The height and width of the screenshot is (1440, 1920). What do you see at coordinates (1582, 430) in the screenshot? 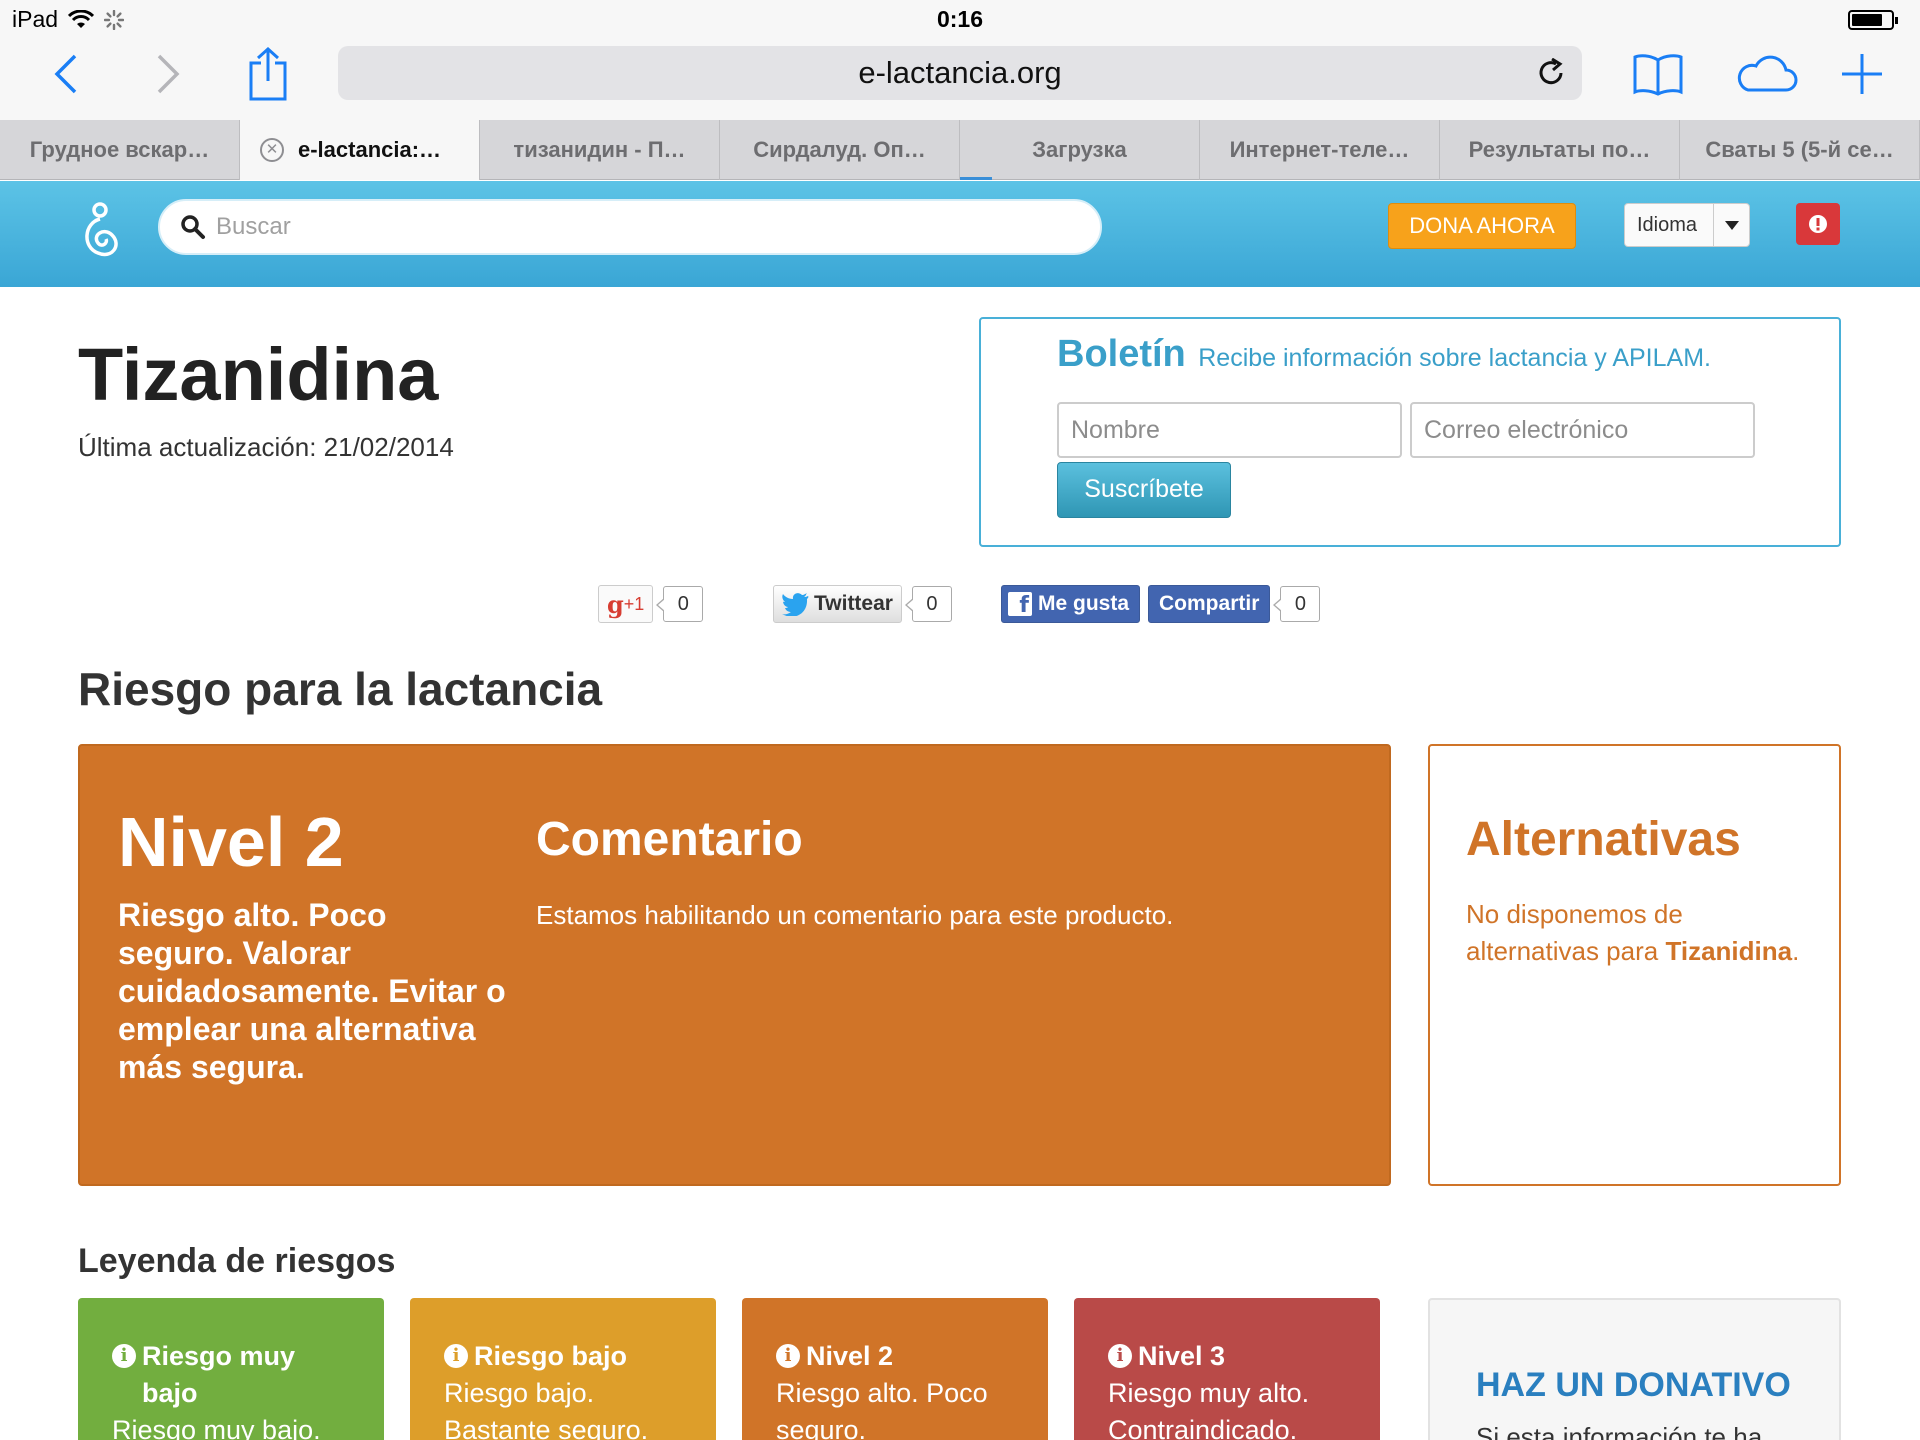
I see `email-field` at bounding box center [1582, 430].